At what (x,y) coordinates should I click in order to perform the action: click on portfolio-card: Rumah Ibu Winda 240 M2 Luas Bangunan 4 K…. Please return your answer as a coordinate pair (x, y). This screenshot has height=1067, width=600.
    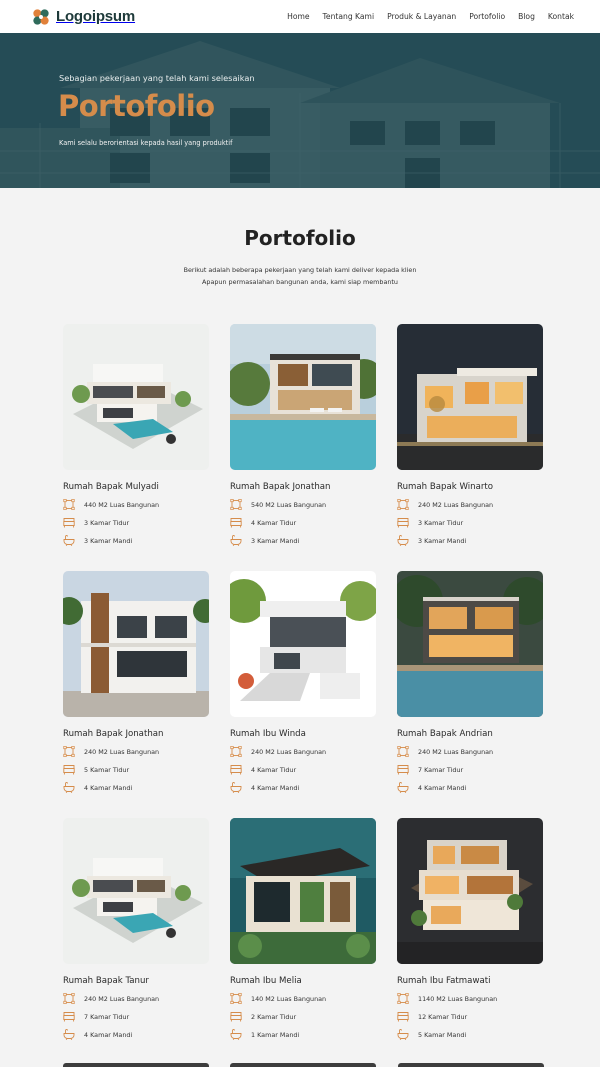
    Looking at the image, I should click on (303, 680).